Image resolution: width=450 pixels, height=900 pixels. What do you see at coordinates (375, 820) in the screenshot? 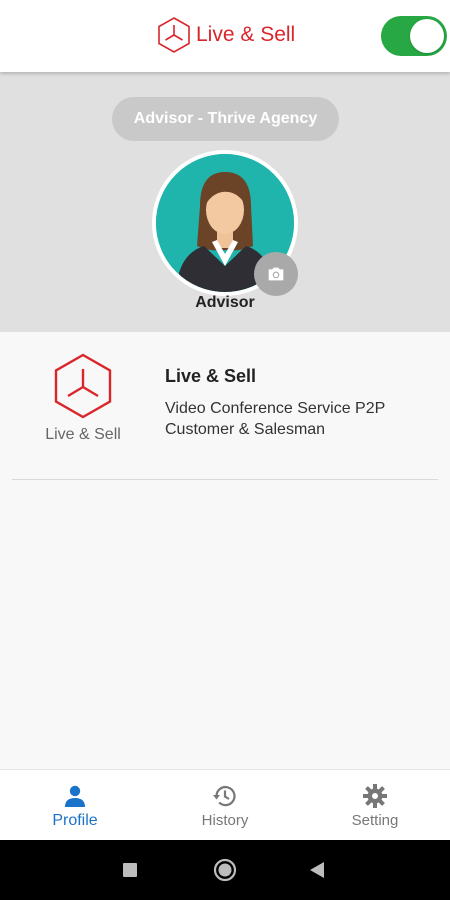
I see `nav-label-setting: Setting` at bounding box center [375, 820].